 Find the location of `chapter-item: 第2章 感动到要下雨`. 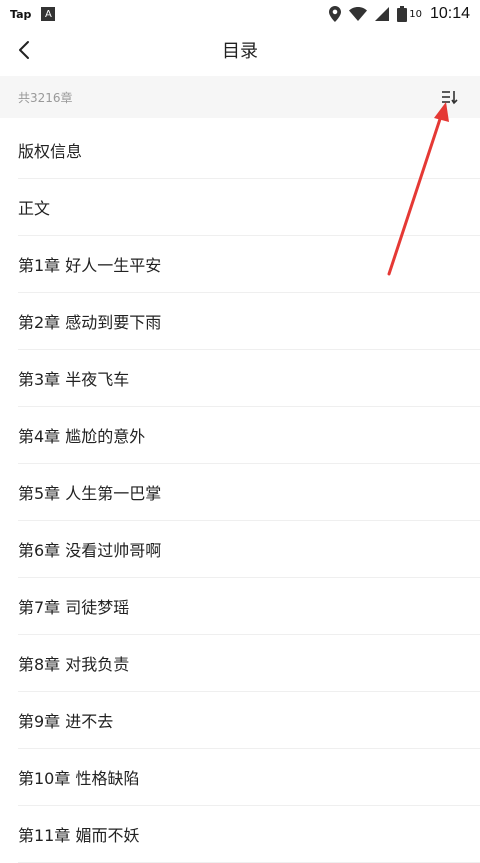

chapter-item: 第2章 感动到要下雨 is located at coordinates (249, 321).